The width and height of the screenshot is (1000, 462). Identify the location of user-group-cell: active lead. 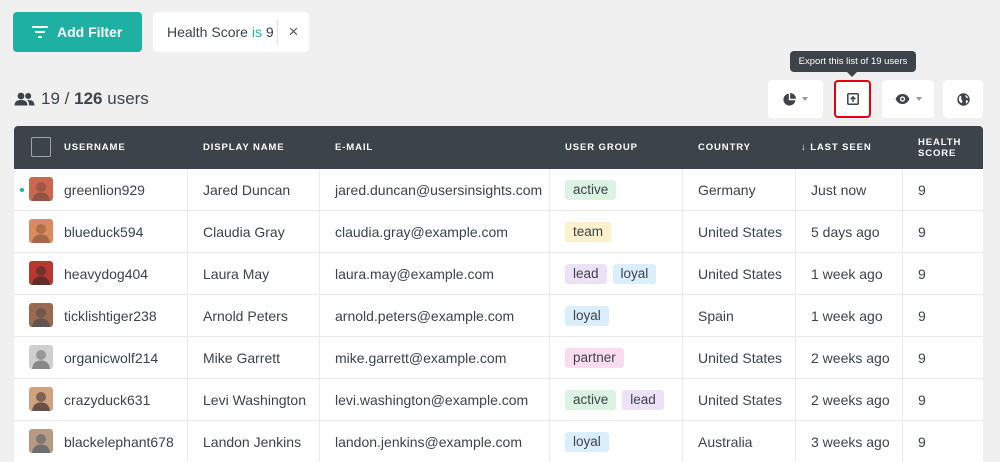
(617, 399).